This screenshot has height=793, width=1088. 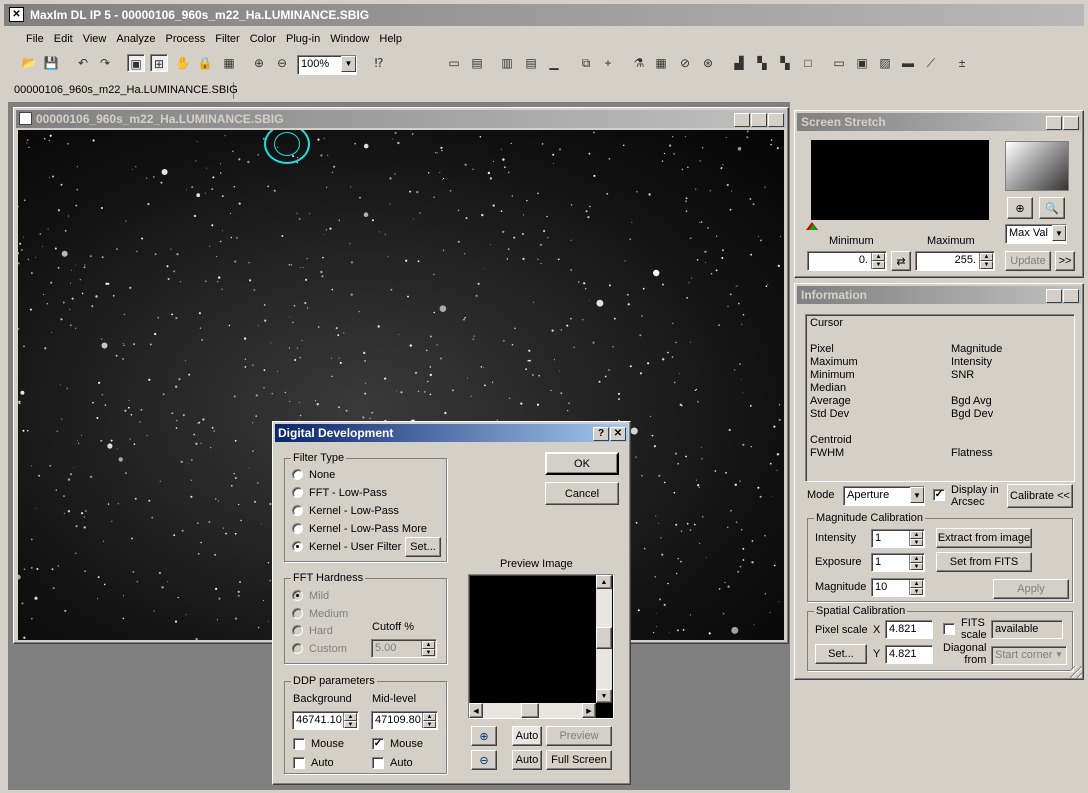 I want to click on menu-color: Color, so click(x=263, y=41).